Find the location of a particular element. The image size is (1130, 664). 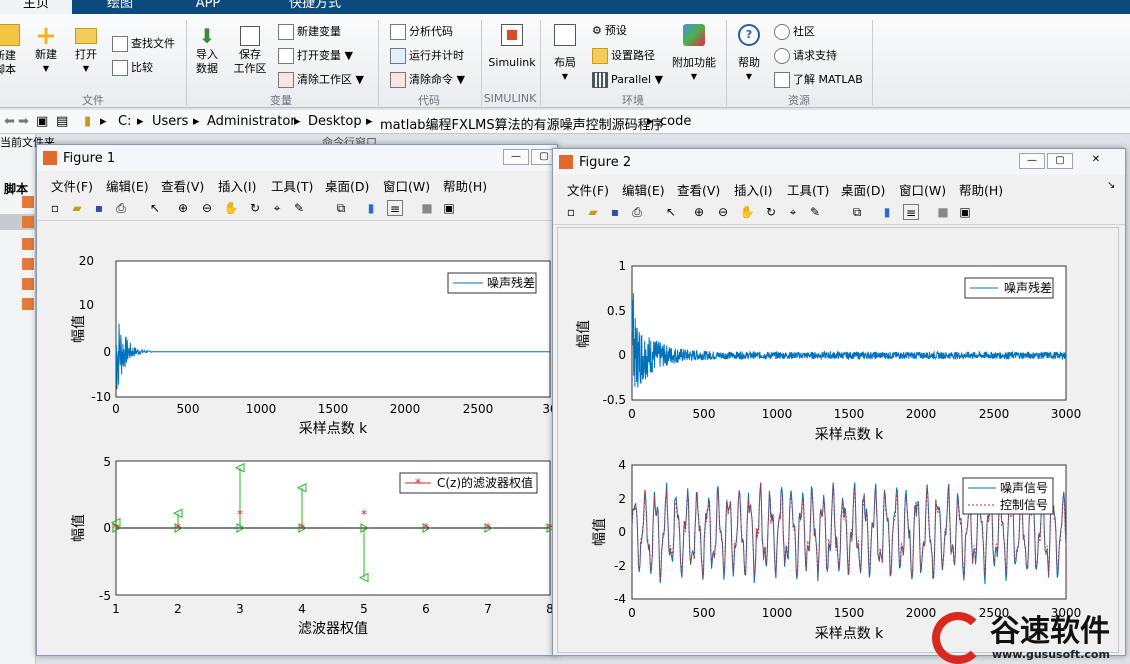

parallel-button: Parallel ▼ is located at coordinates (627, 80).